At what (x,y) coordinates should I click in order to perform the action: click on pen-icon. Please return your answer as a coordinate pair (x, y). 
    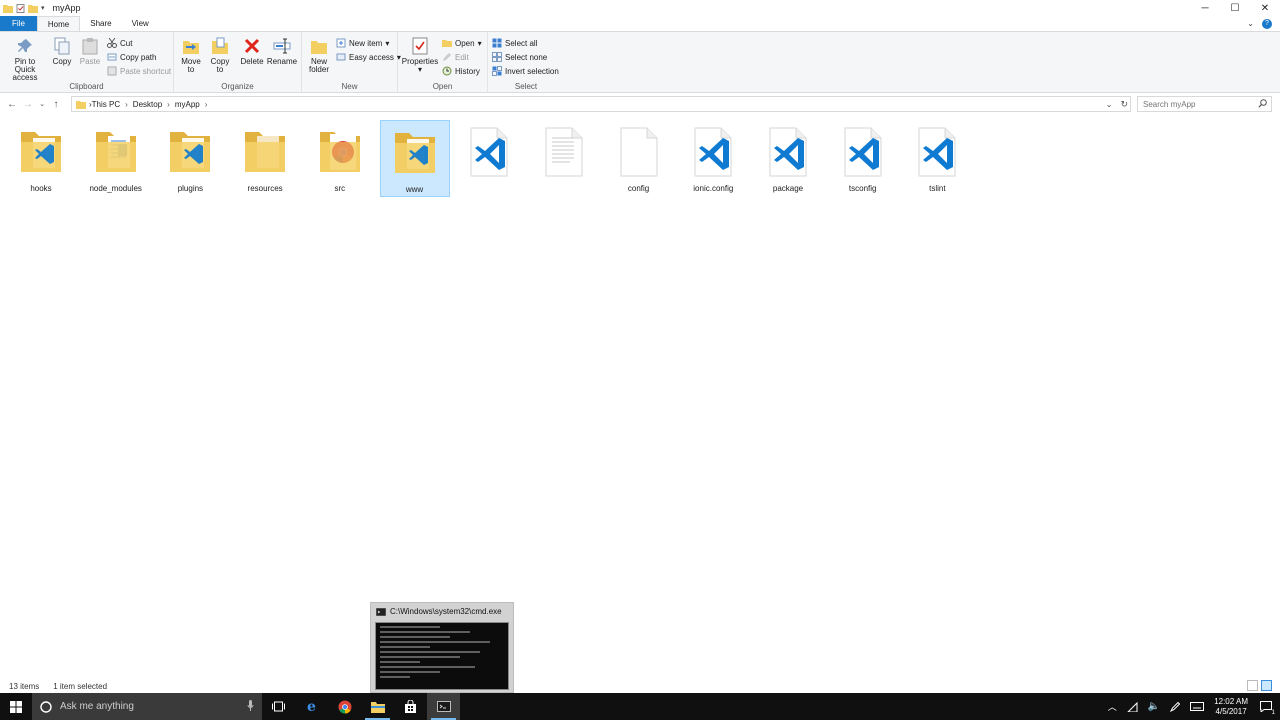
    Looking at the image, I should click on (1175, 706).